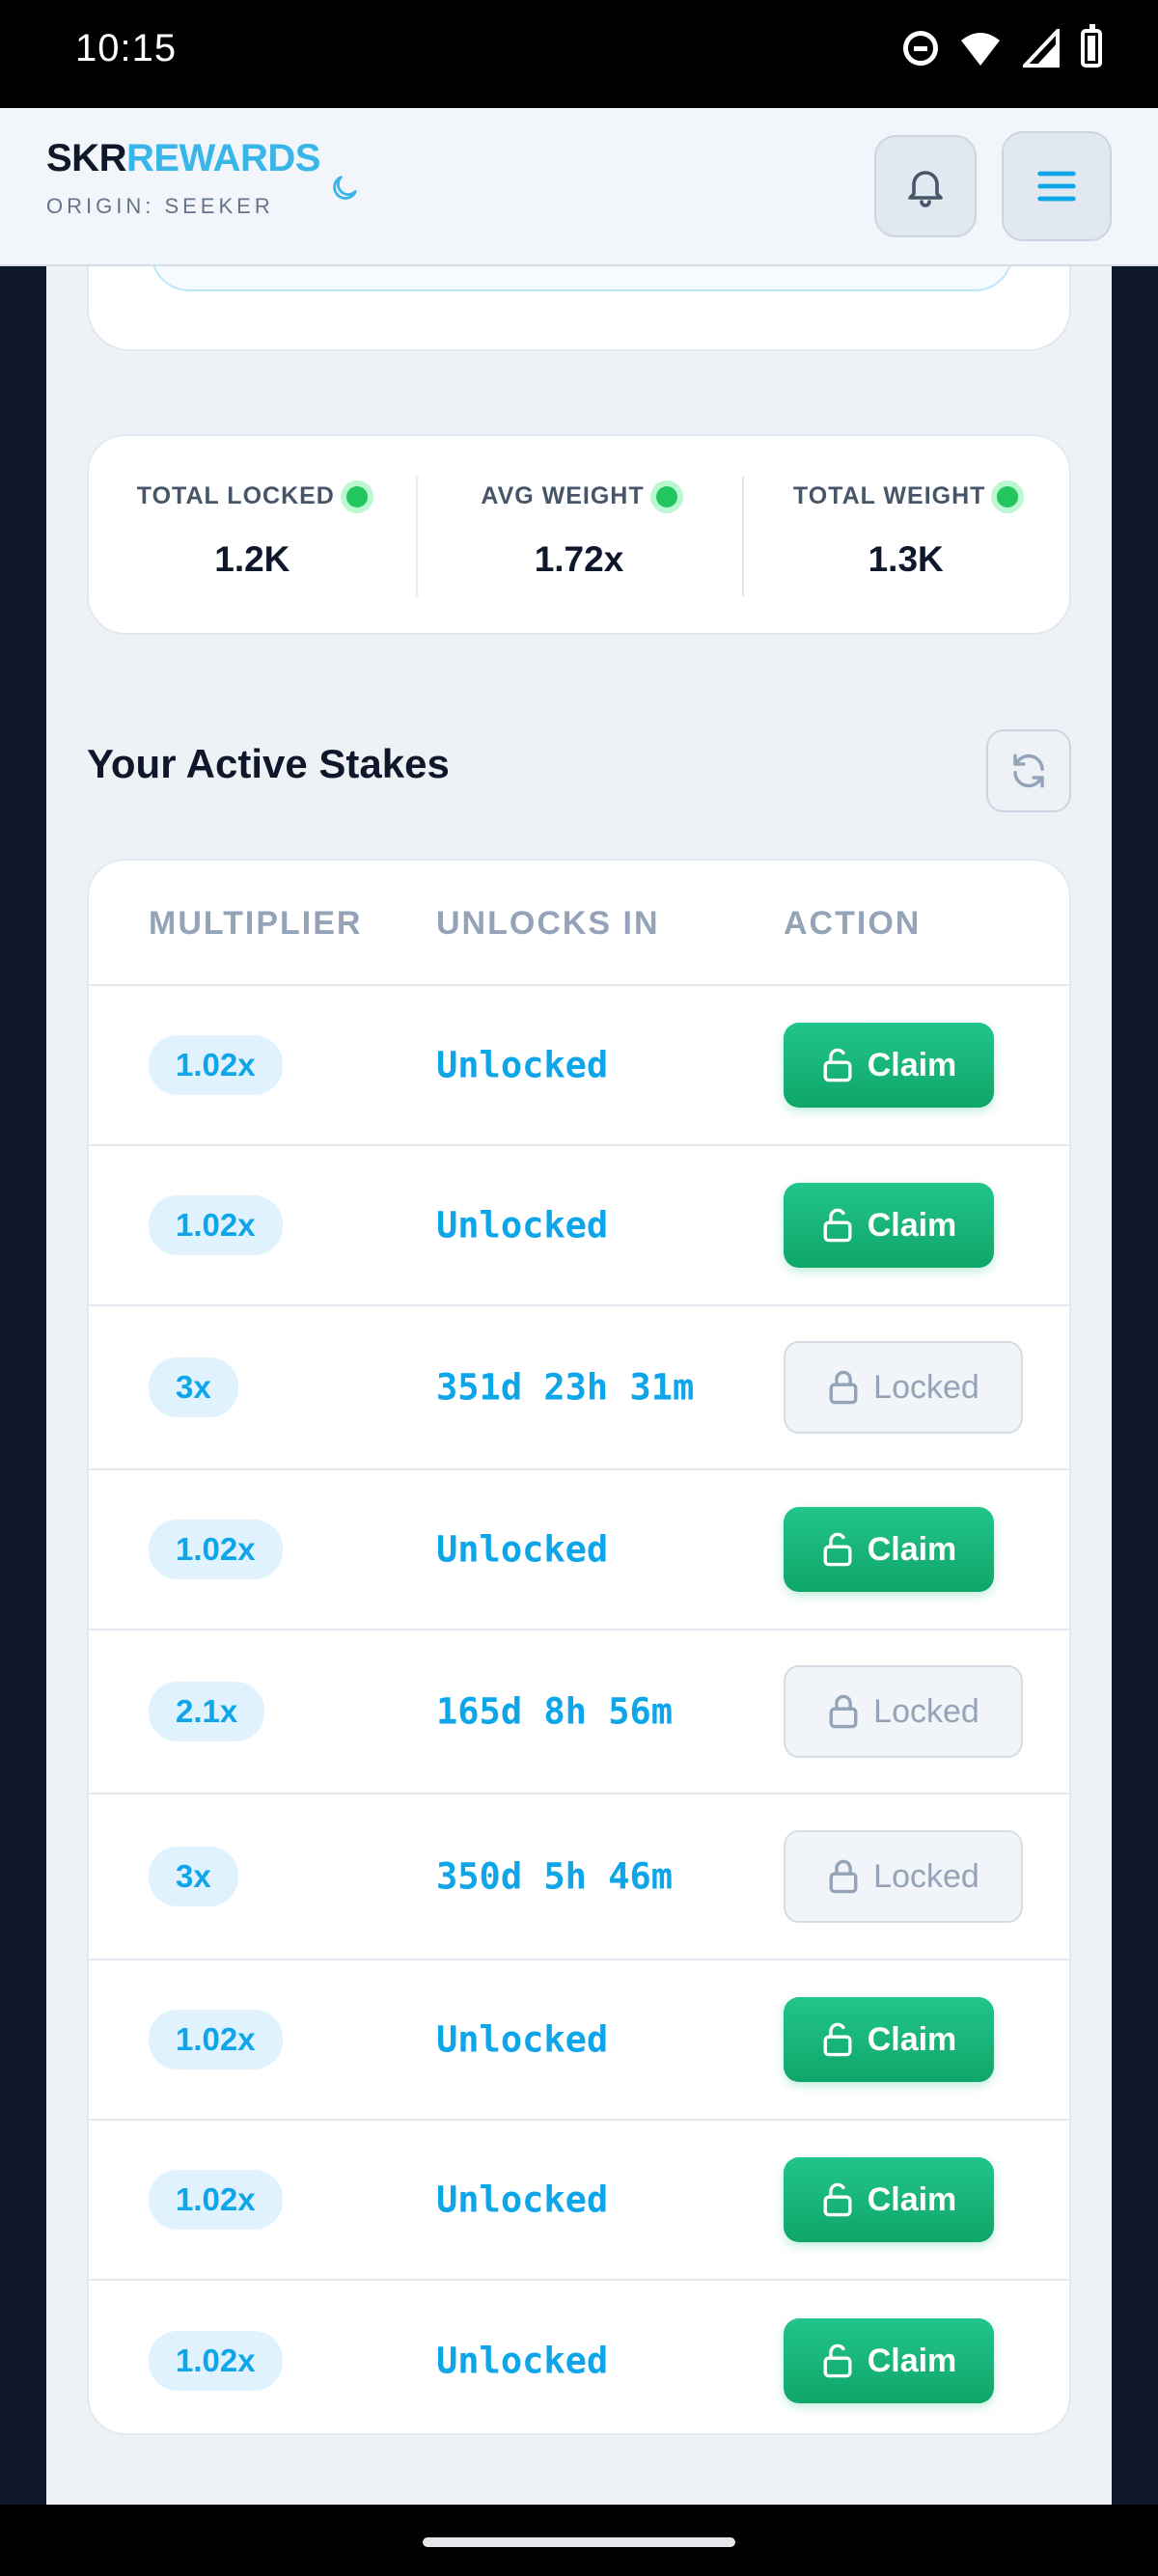  I want to click on brand-subtitle: ORIGIN: SEEKER, so click(160, 206).